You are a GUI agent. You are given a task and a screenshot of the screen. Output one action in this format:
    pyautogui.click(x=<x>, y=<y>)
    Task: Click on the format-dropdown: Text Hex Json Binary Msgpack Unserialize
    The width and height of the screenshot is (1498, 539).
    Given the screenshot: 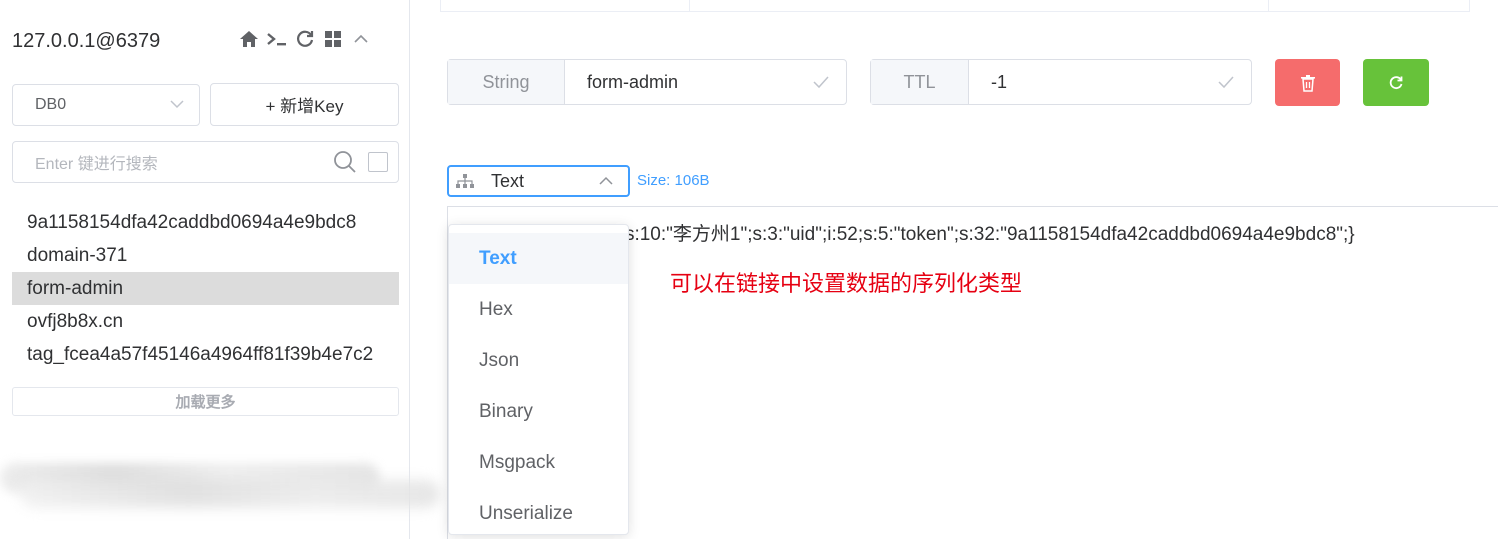 What is the action you would take?
    pyautogui.click(x=538, y=379)
    